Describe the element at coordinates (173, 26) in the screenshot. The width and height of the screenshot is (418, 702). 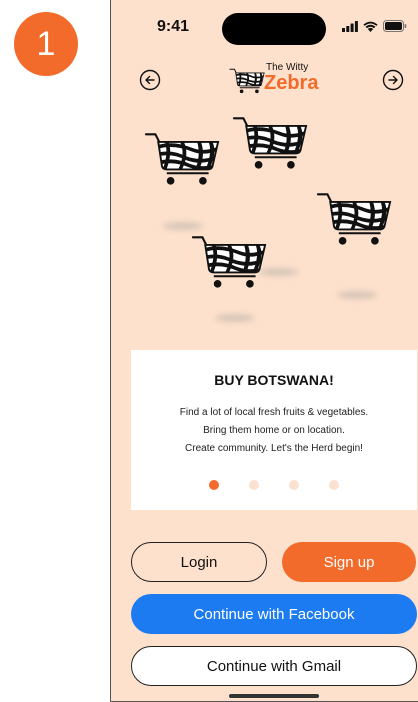
I see `status-time: 9:41` at that location.